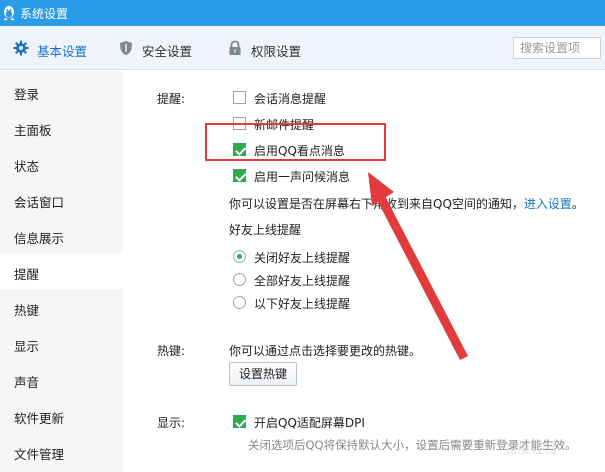 The image size is (605, 472). What do you see at coordinates (302, 281) in the screenshot?
I see `all-friends-online-label: 全部好友上线提醒` at bounding box center [302, 281].